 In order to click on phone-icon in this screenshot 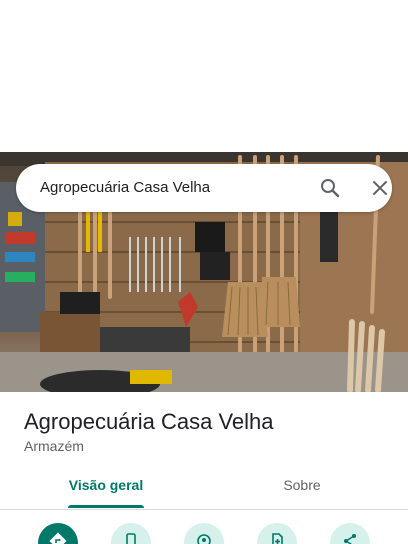, I will do `click(131, 538)`.